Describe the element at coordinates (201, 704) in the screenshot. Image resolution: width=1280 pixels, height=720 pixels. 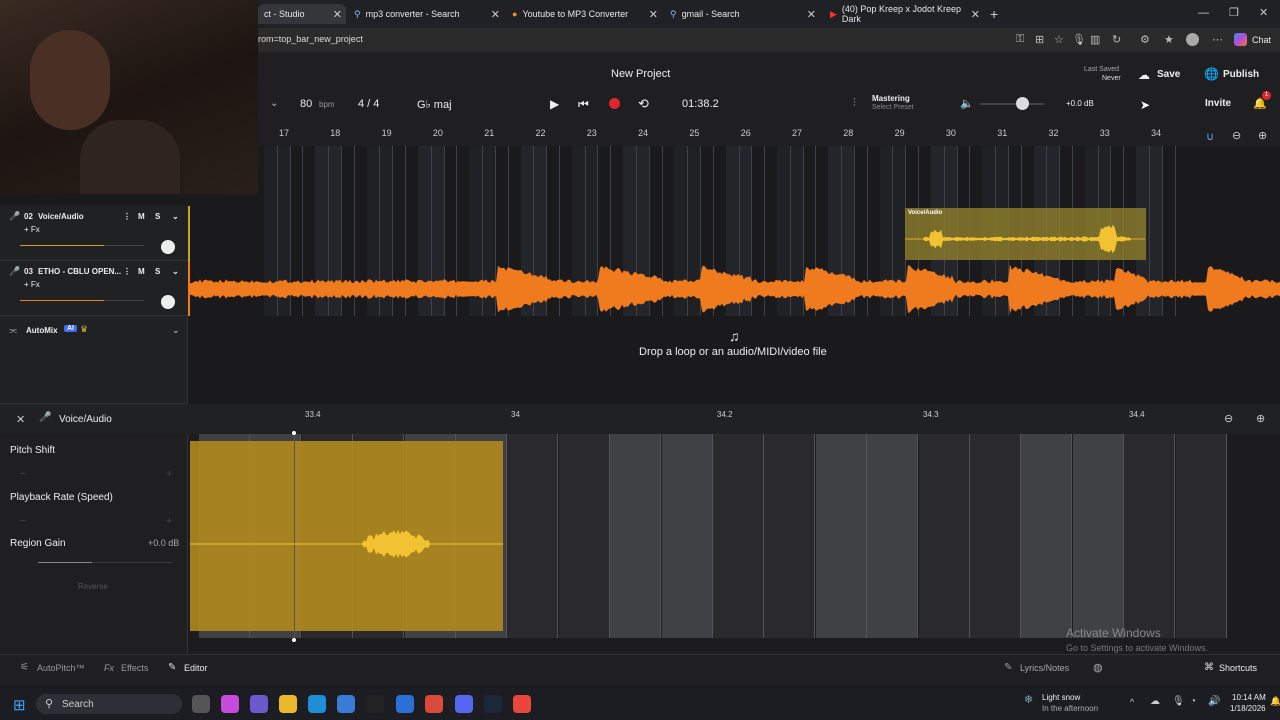
I see `task-view-icon` at that location.